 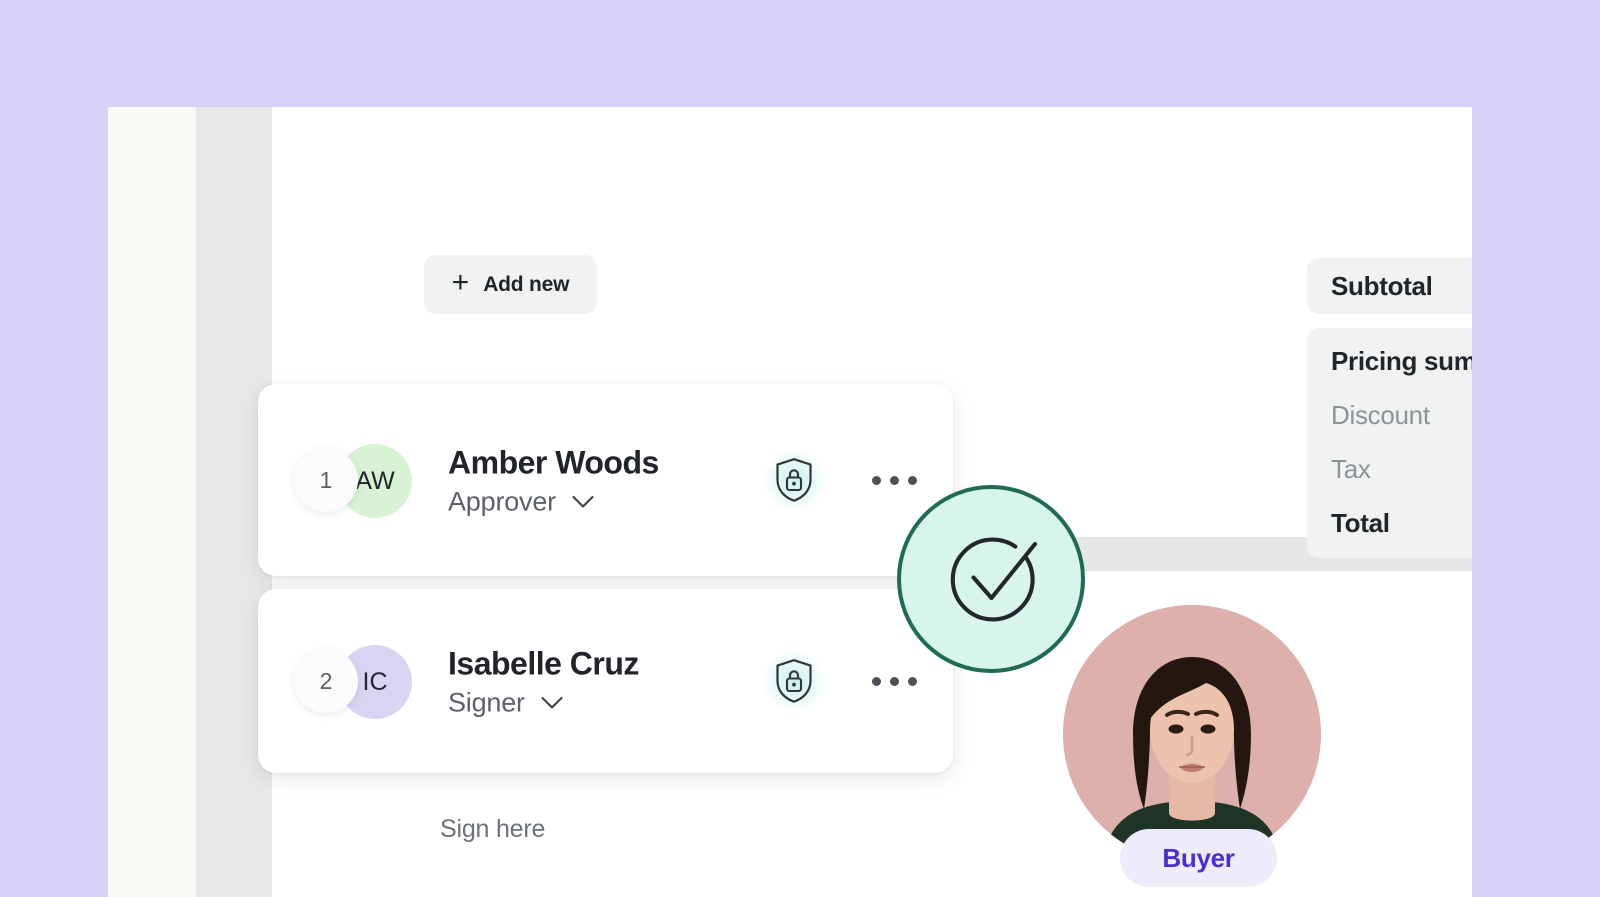 I want to click on left-rail, so click(x=152, y=502).